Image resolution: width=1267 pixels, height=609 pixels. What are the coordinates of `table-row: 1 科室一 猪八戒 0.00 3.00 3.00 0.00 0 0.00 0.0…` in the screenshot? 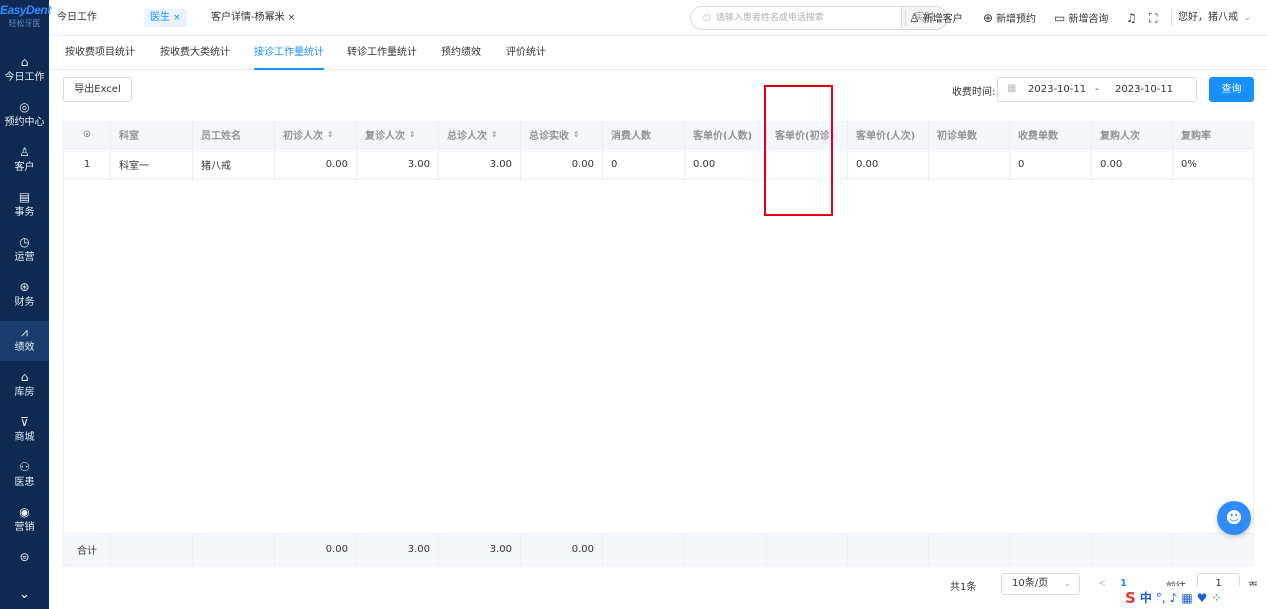 It's located at (658, 164).